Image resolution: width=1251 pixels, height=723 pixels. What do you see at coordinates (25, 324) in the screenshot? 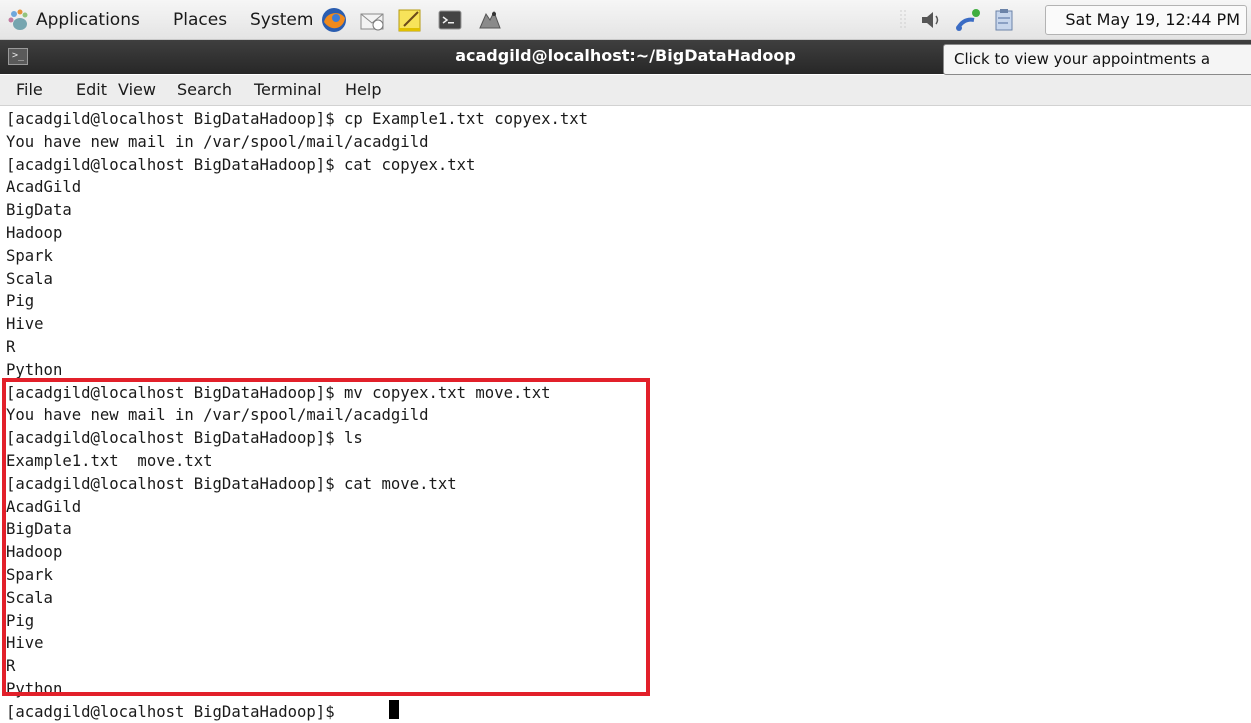
I see `terminal-line: Hive` at bounding box center [25, 324].